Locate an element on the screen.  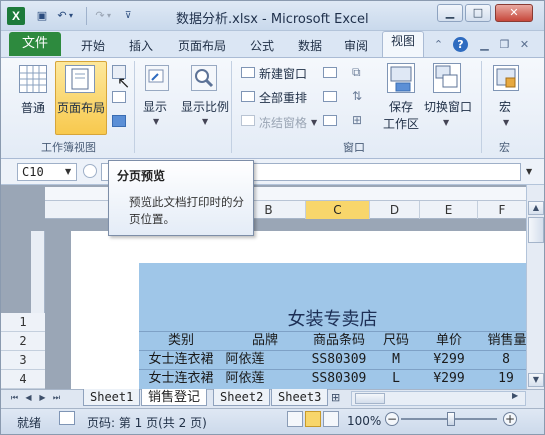
header-cell-size: 尺码 is located at coordinates (396, 340).